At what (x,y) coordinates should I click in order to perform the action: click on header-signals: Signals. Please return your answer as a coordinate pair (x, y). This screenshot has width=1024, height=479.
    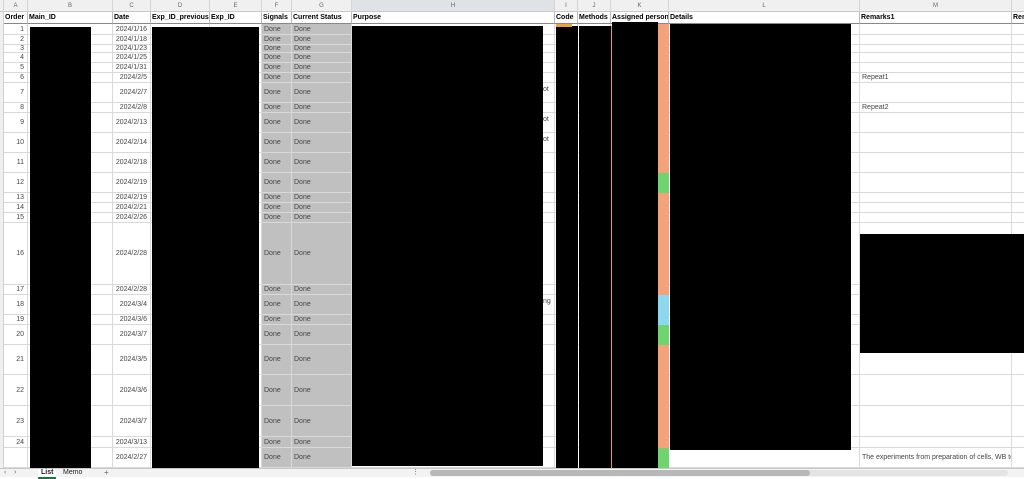
    Looking at the image, I should click on (277, 18).